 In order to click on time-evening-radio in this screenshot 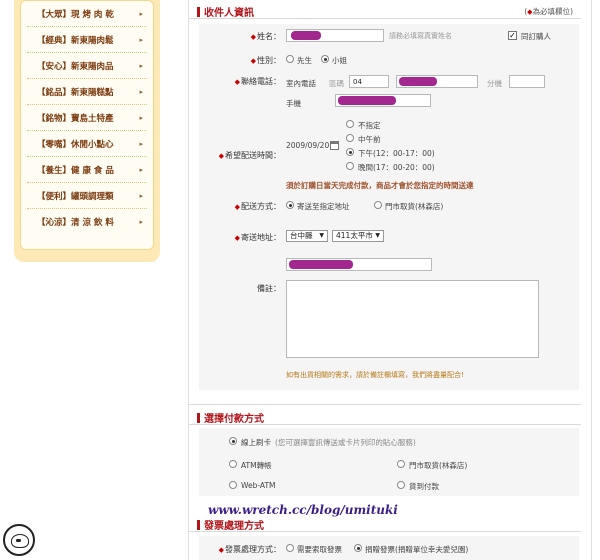, I will do `click(350, 166)`.